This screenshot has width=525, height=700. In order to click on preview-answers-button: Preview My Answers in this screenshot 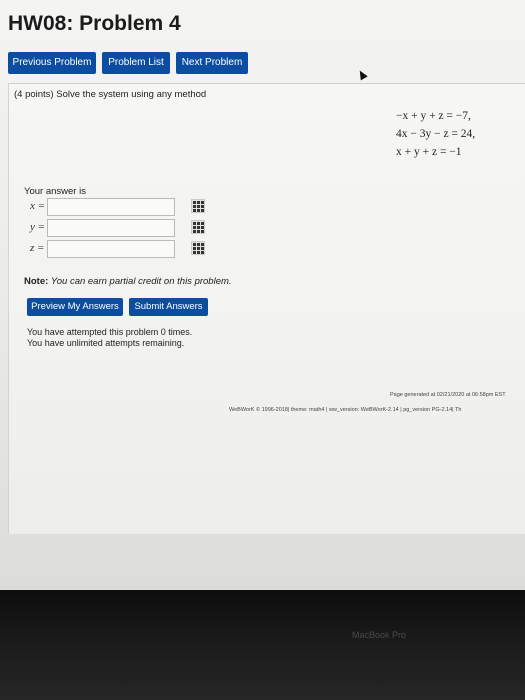, I will do `click(75, 307)`.